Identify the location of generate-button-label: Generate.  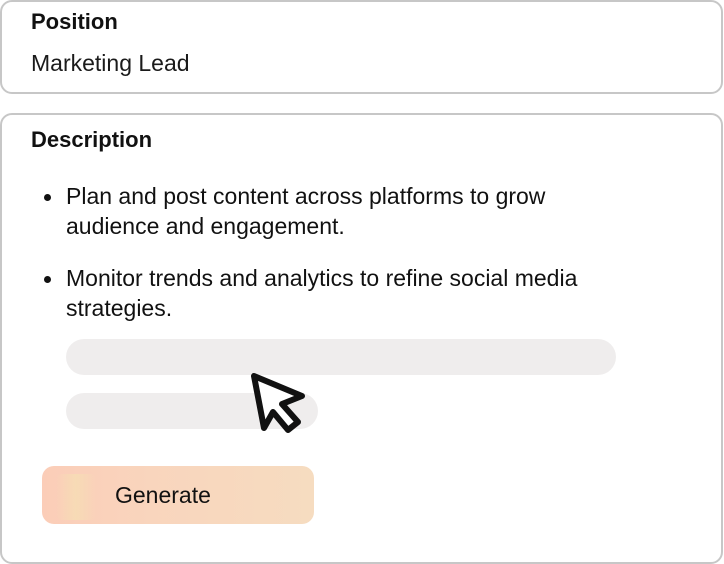
(163, 495).